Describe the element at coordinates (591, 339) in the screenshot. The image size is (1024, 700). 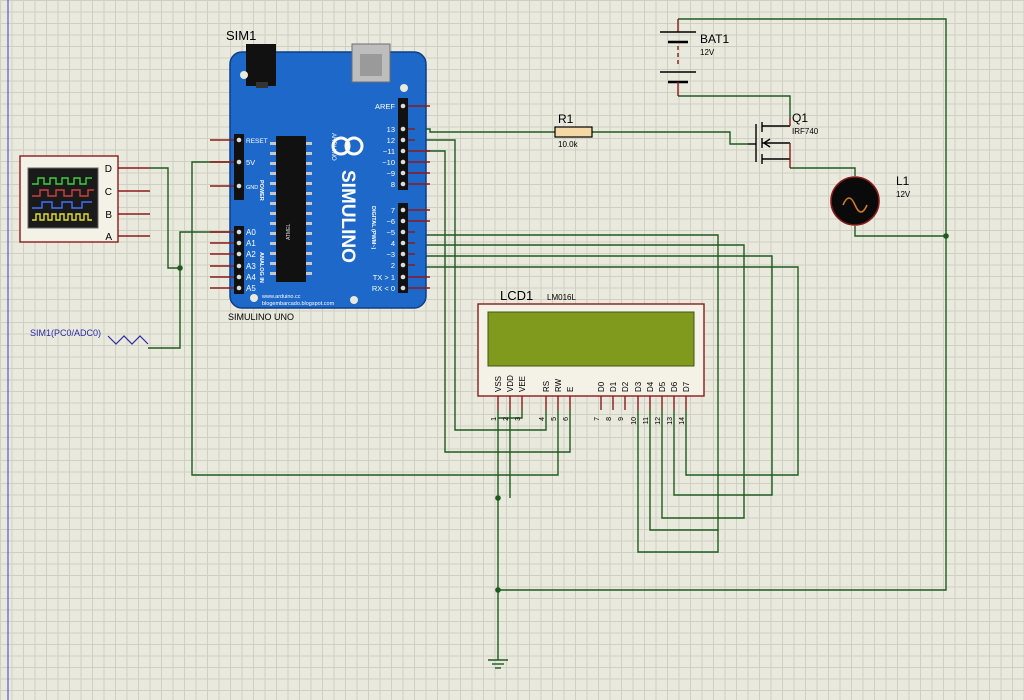
I see `lcd-screen` at that location.